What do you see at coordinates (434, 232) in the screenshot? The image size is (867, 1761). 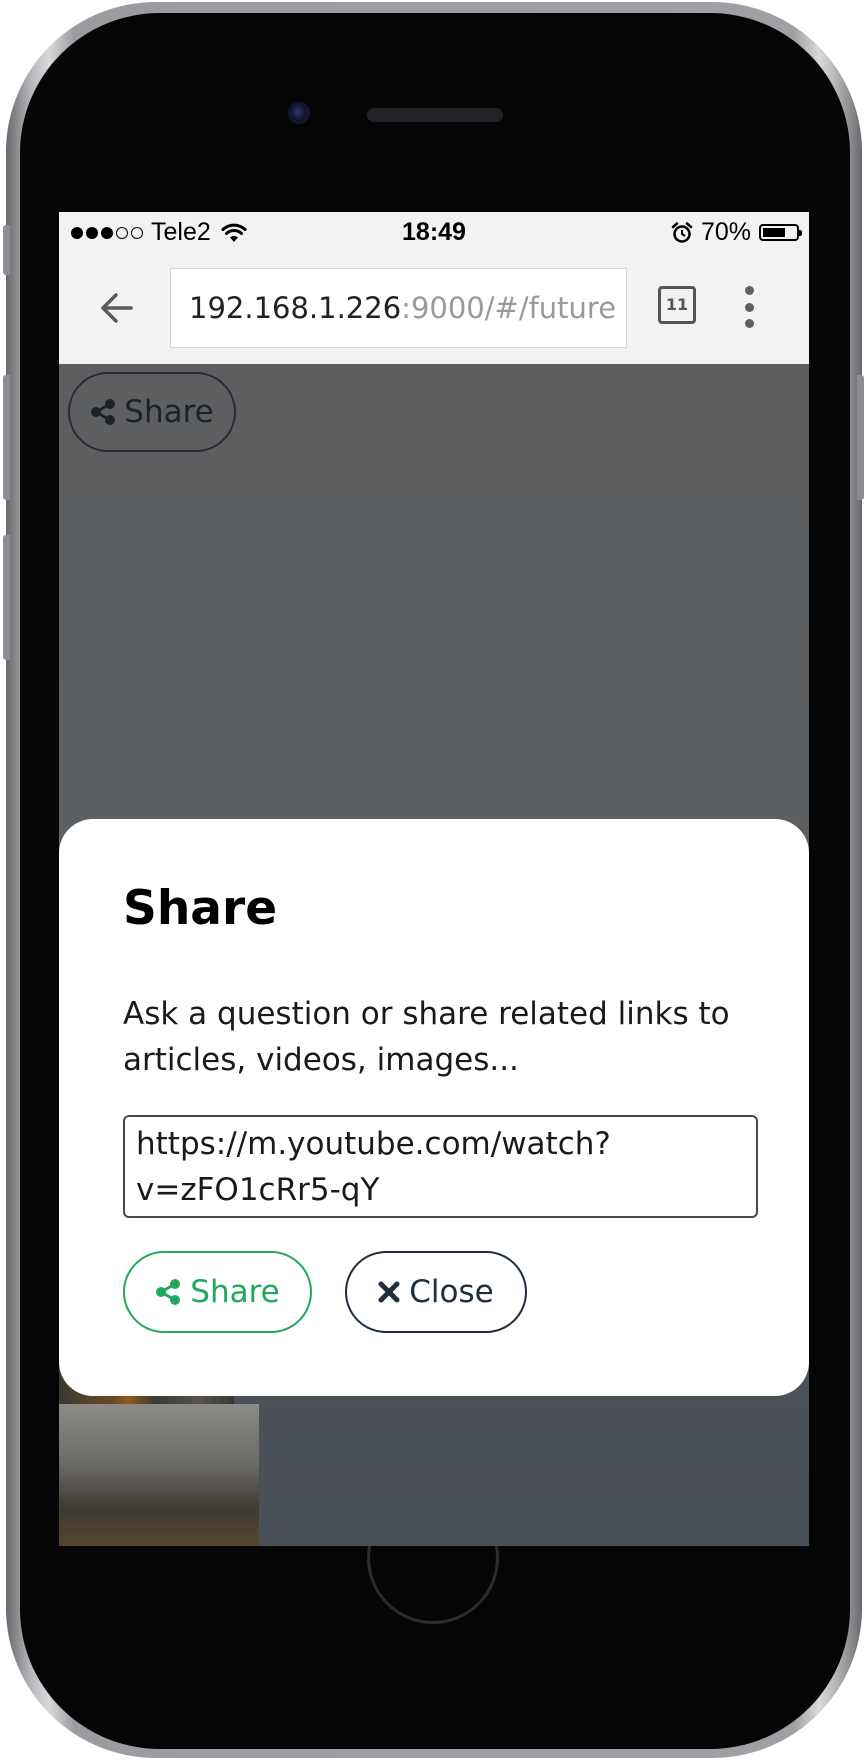 I see `status-bar: Tele2 18:49 70%` at bounding box center [434, 232].